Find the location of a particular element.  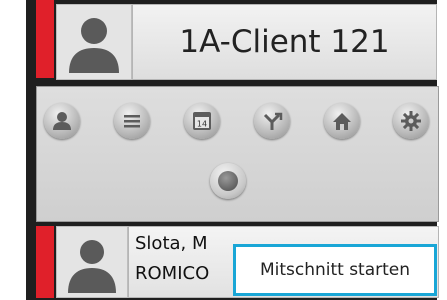

status-bar-top is located at coordinates (45, 39).